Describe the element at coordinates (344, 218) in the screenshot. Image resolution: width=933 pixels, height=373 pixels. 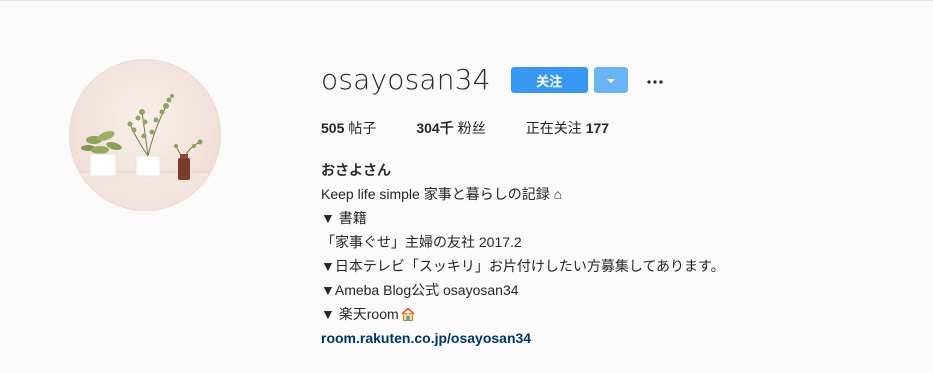
I see `bio-line: ▼ 書籍` at that location.